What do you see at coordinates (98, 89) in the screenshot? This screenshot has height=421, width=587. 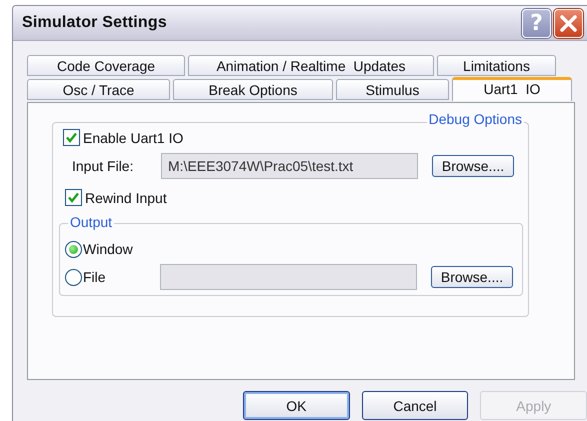 I see `tab: Osc / Trace` at bounding box center [98, 89].